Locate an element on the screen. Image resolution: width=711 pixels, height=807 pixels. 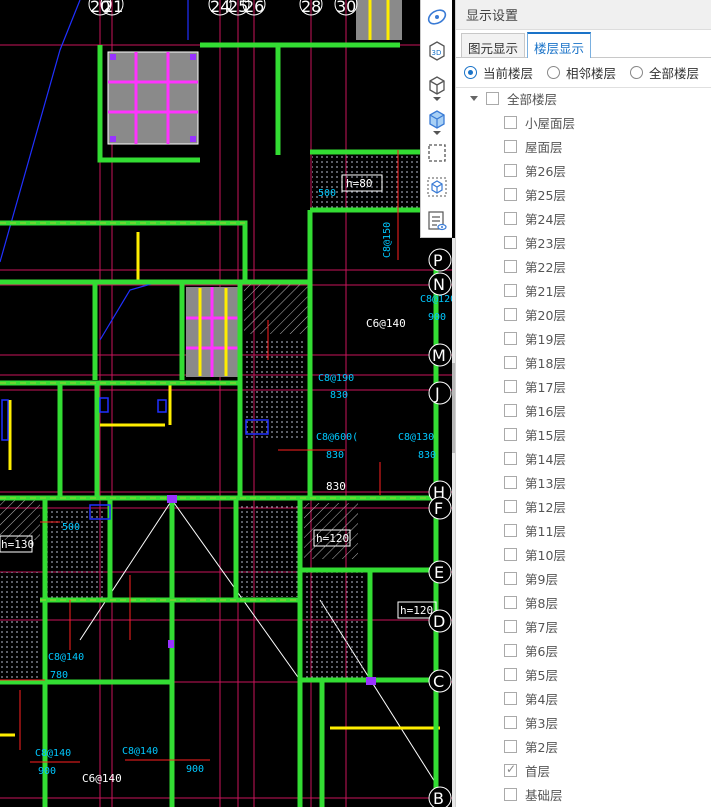
cad-label: h=120 is located at coordinates (416, 610).